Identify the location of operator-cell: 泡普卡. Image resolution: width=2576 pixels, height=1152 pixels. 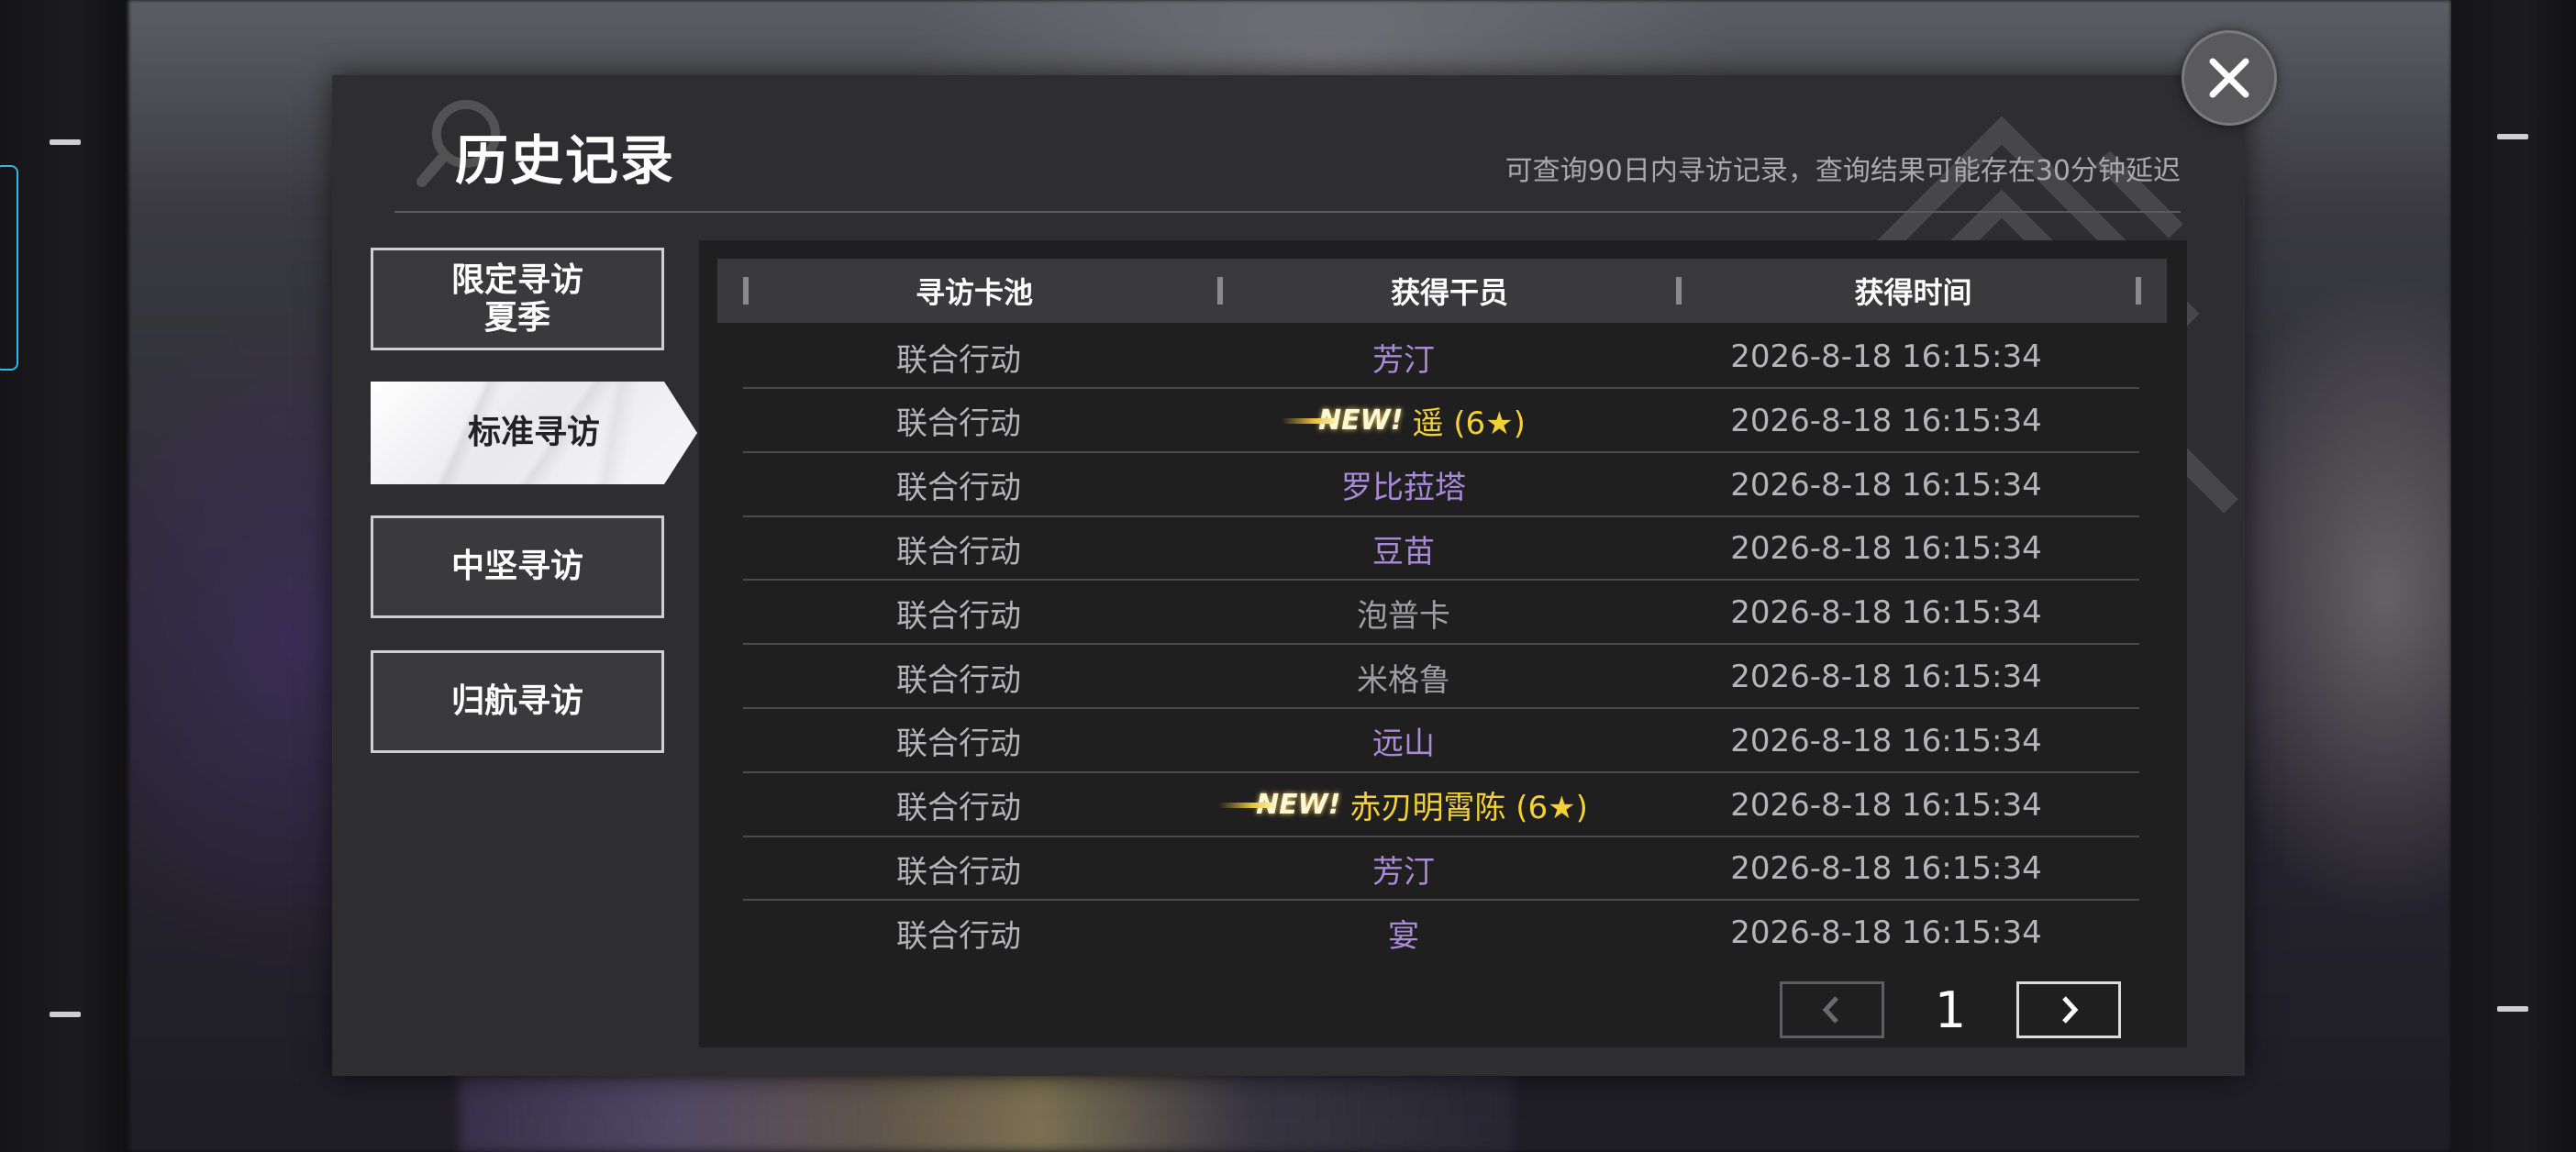
(1403, 613).